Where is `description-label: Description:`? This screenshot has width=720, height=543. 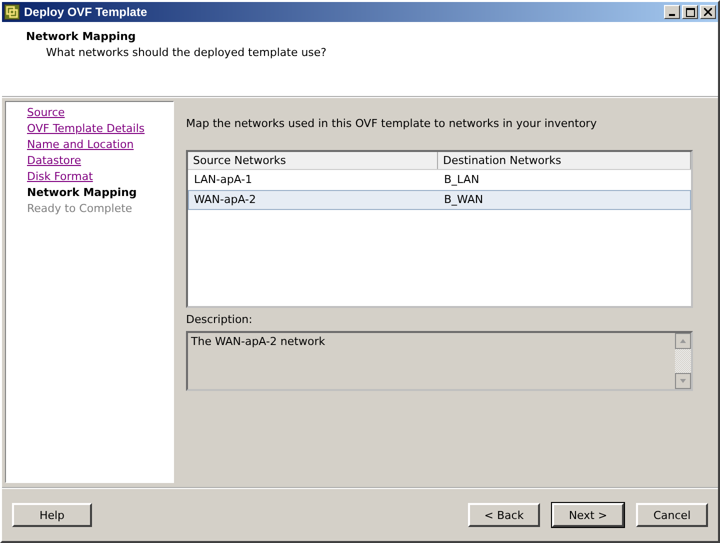
description-label: Description: is located at coordinates (220, 319).